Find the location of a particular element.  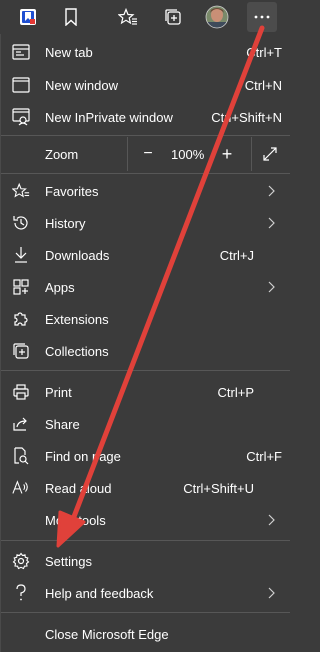

shortcut-text: Ctrl+Shift+U is located at coordinates (218, 488).